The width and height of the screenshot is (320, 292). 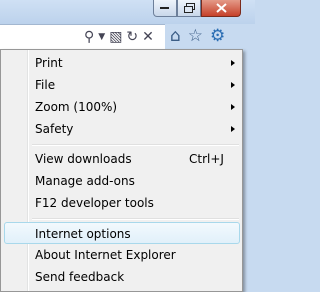 What do you see at coordinates (122, 63) in the screenshot?
I see `menu-item-print: Print` at bounding box center [122, 63].